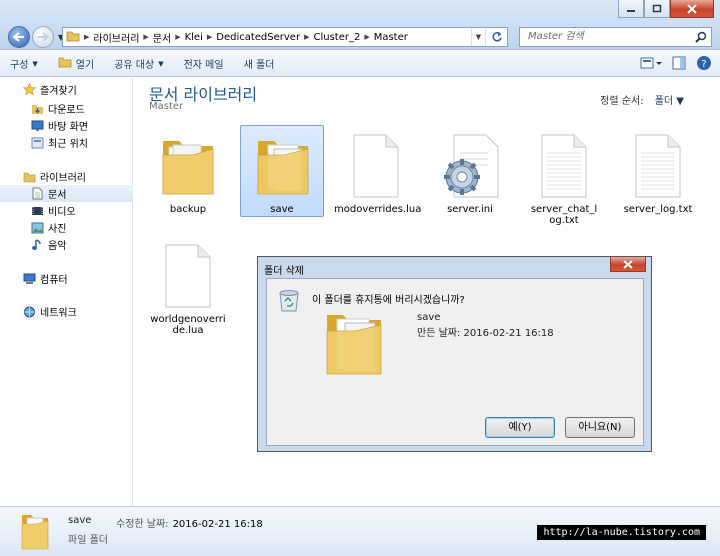  I want to click on preview-pane-icon, so click(679, 64).